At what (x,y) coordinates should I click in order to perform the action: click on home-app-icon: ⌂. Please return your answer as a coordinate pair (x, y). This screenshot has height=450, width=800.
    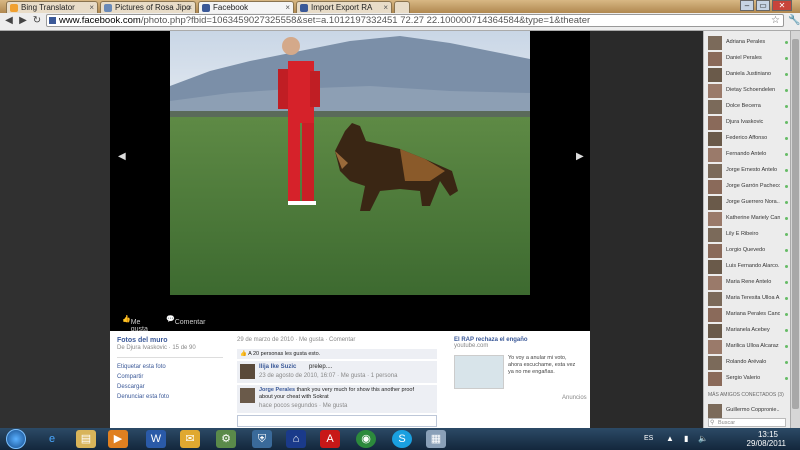
    Looking at the image, I should click on (296, 439).